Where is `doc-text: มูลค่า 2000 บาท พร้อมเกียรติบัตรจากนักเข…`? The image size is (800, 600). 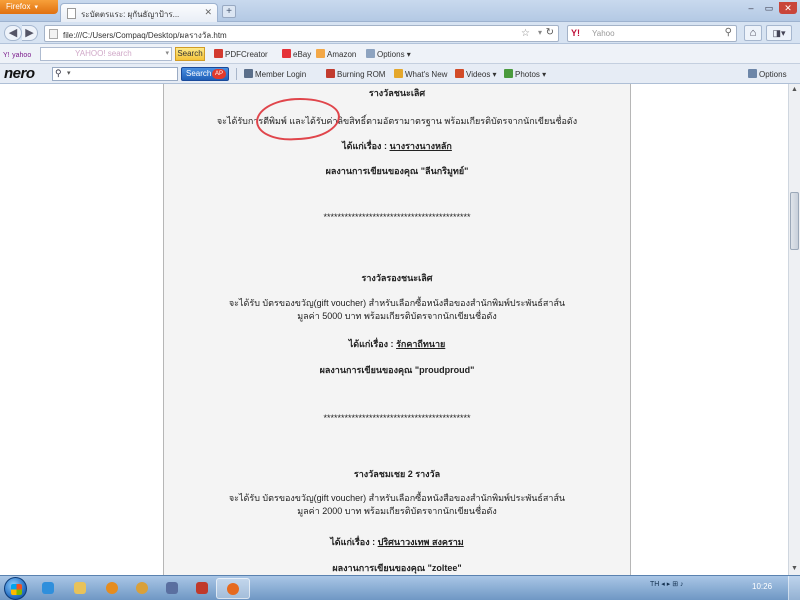
doc-text: มูลค่า 2000 บาท พร้อมเกียรติบัตรจากนักเข… is located at coordinates (397, 511).